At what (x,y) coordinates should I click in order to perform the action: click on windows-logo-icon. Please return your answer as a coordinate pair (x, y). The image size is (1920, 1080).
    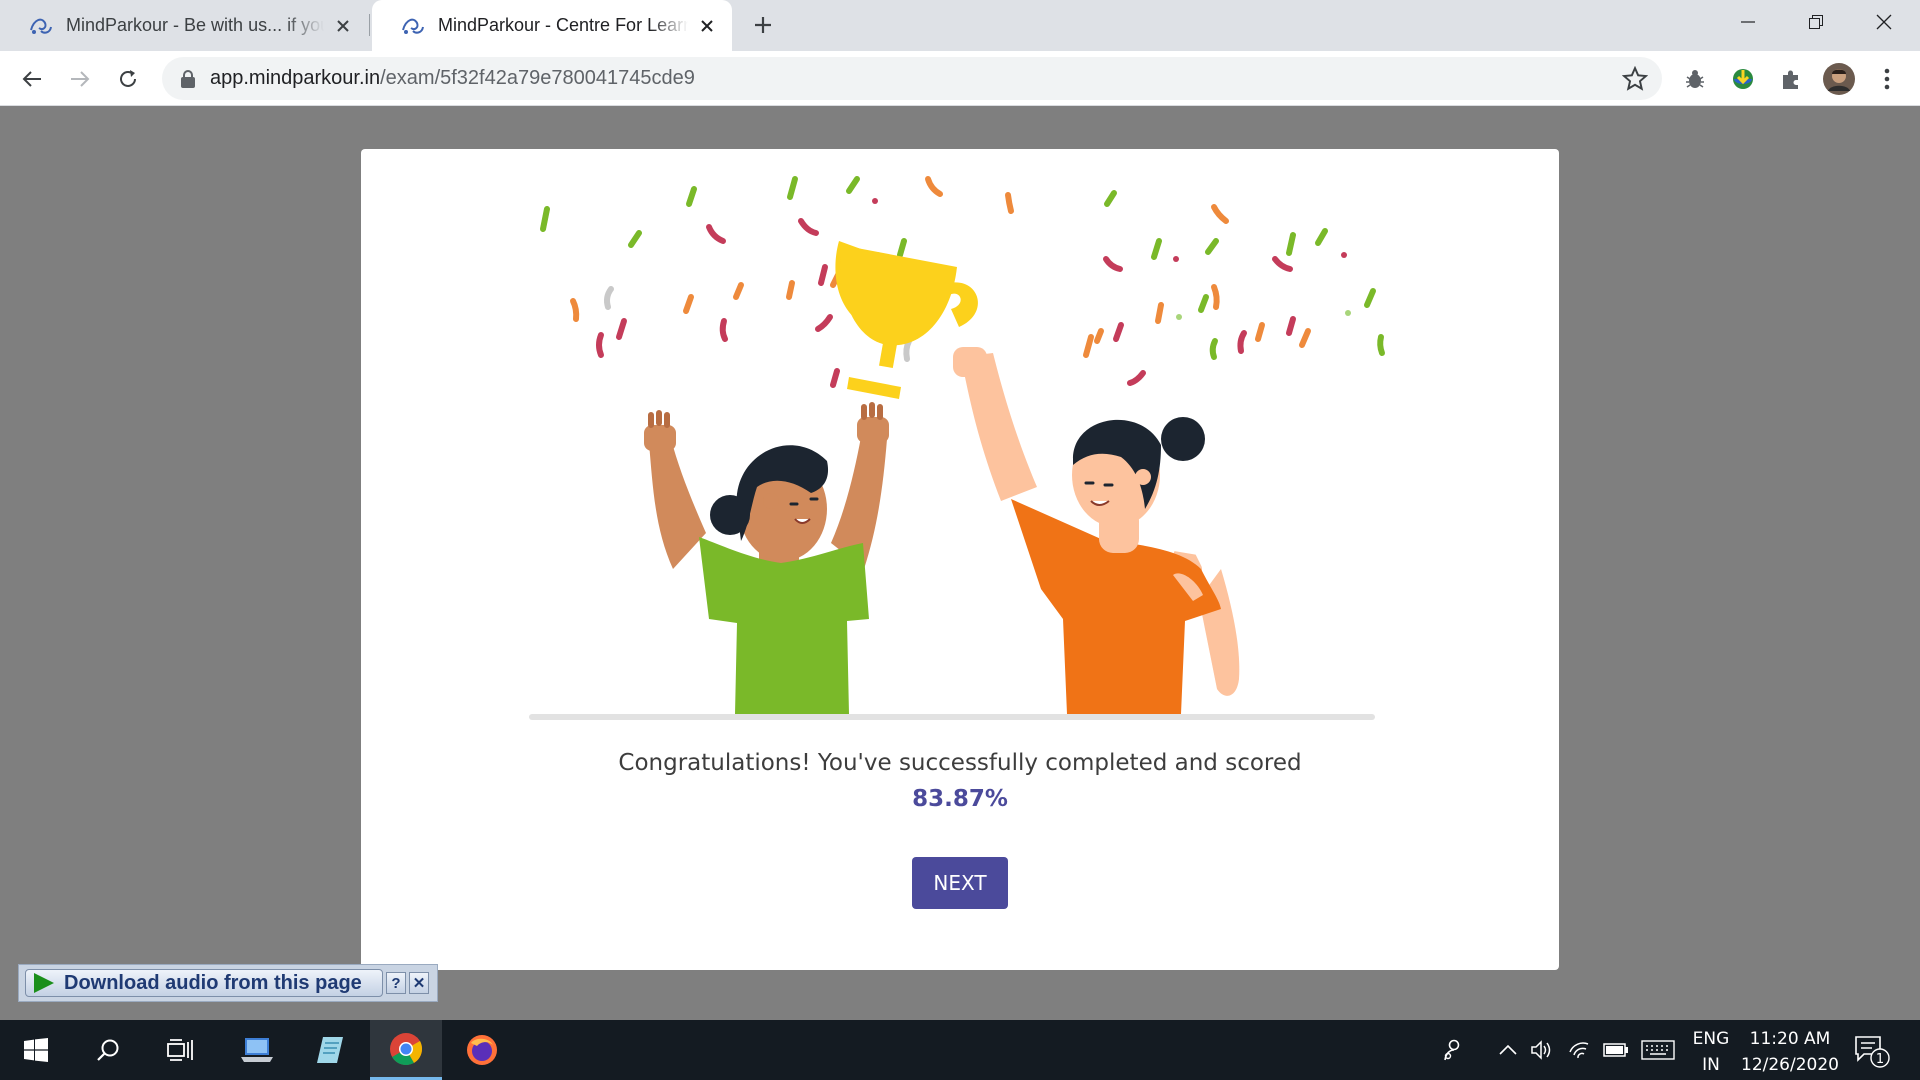
    Looking at the image, I should click on (36, 1050).